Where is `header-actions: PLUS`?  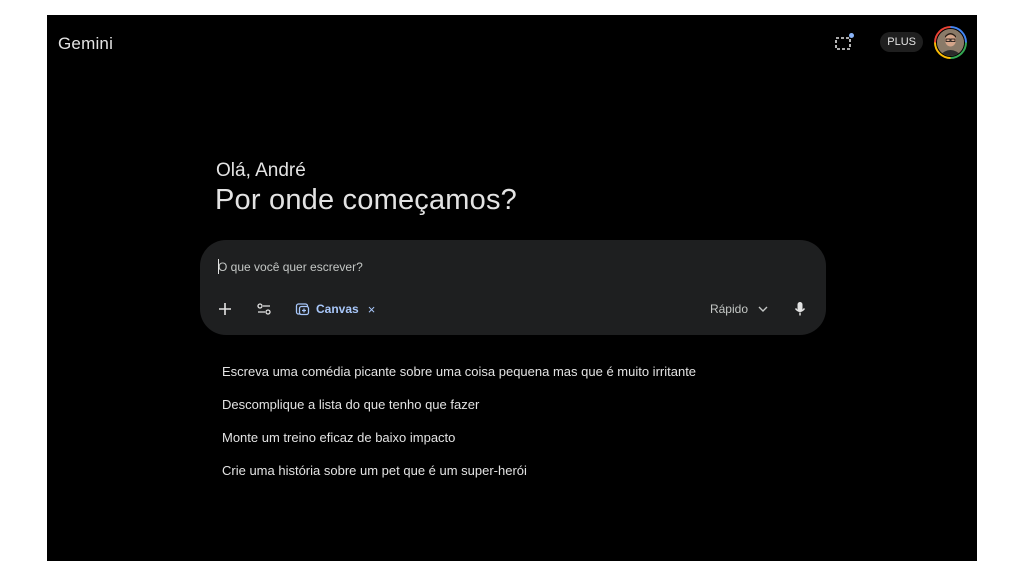
header-actions: PLUS is located at coordinates (900, 42).